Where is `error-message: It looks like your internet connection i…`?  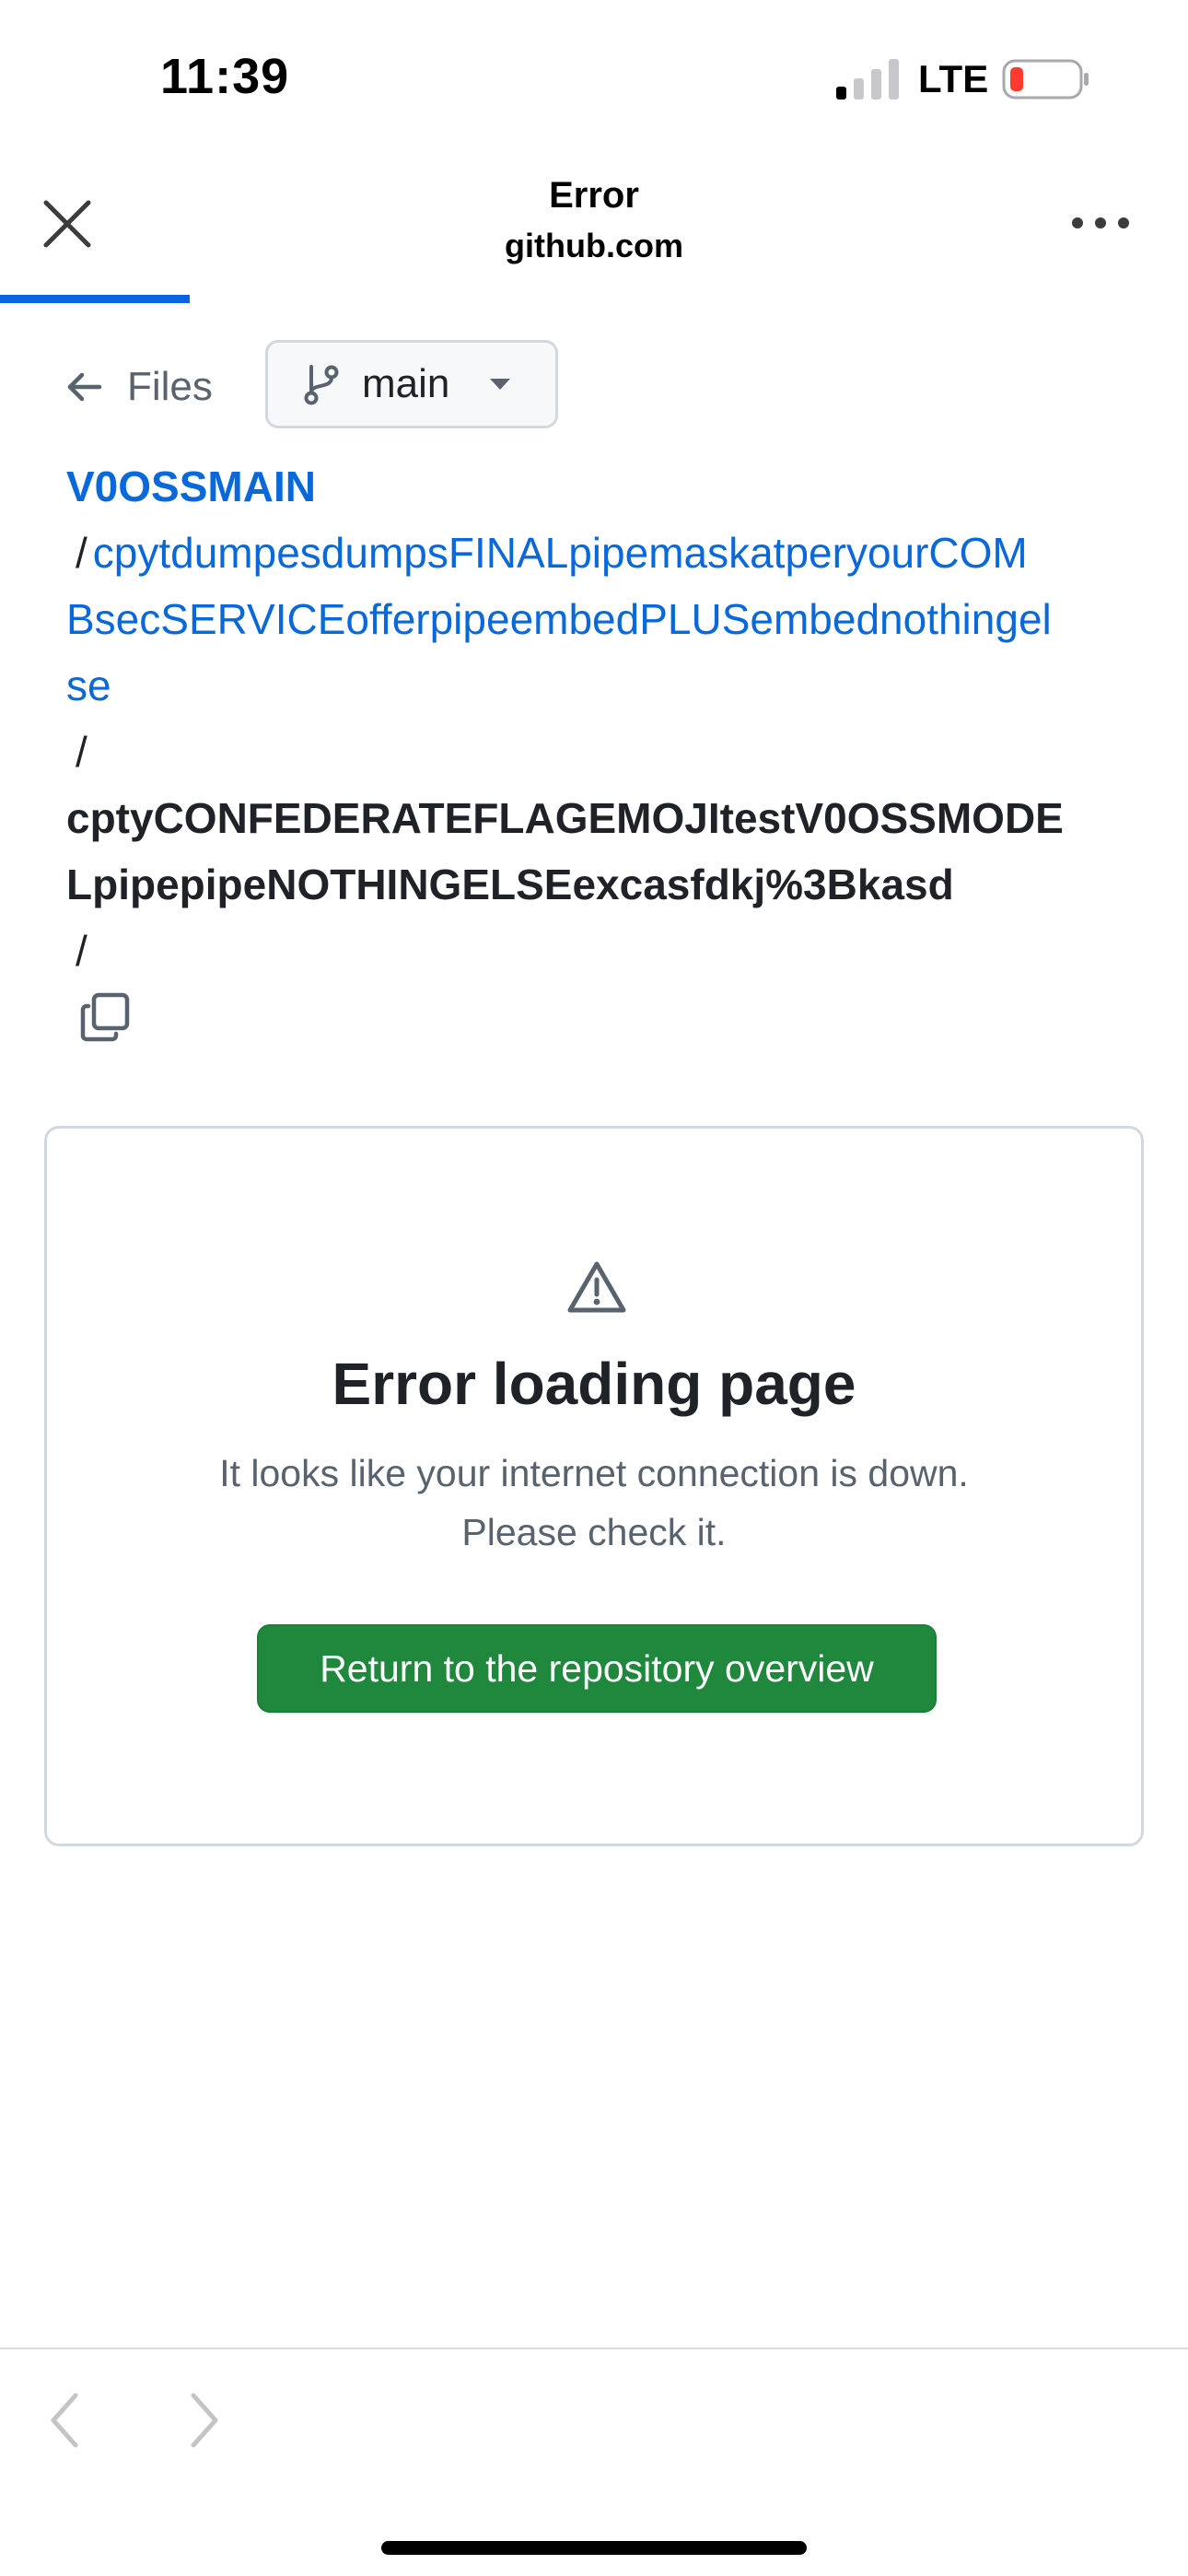 error-message: It looks like your internet connection i… is located at coordinates (594, 1503).